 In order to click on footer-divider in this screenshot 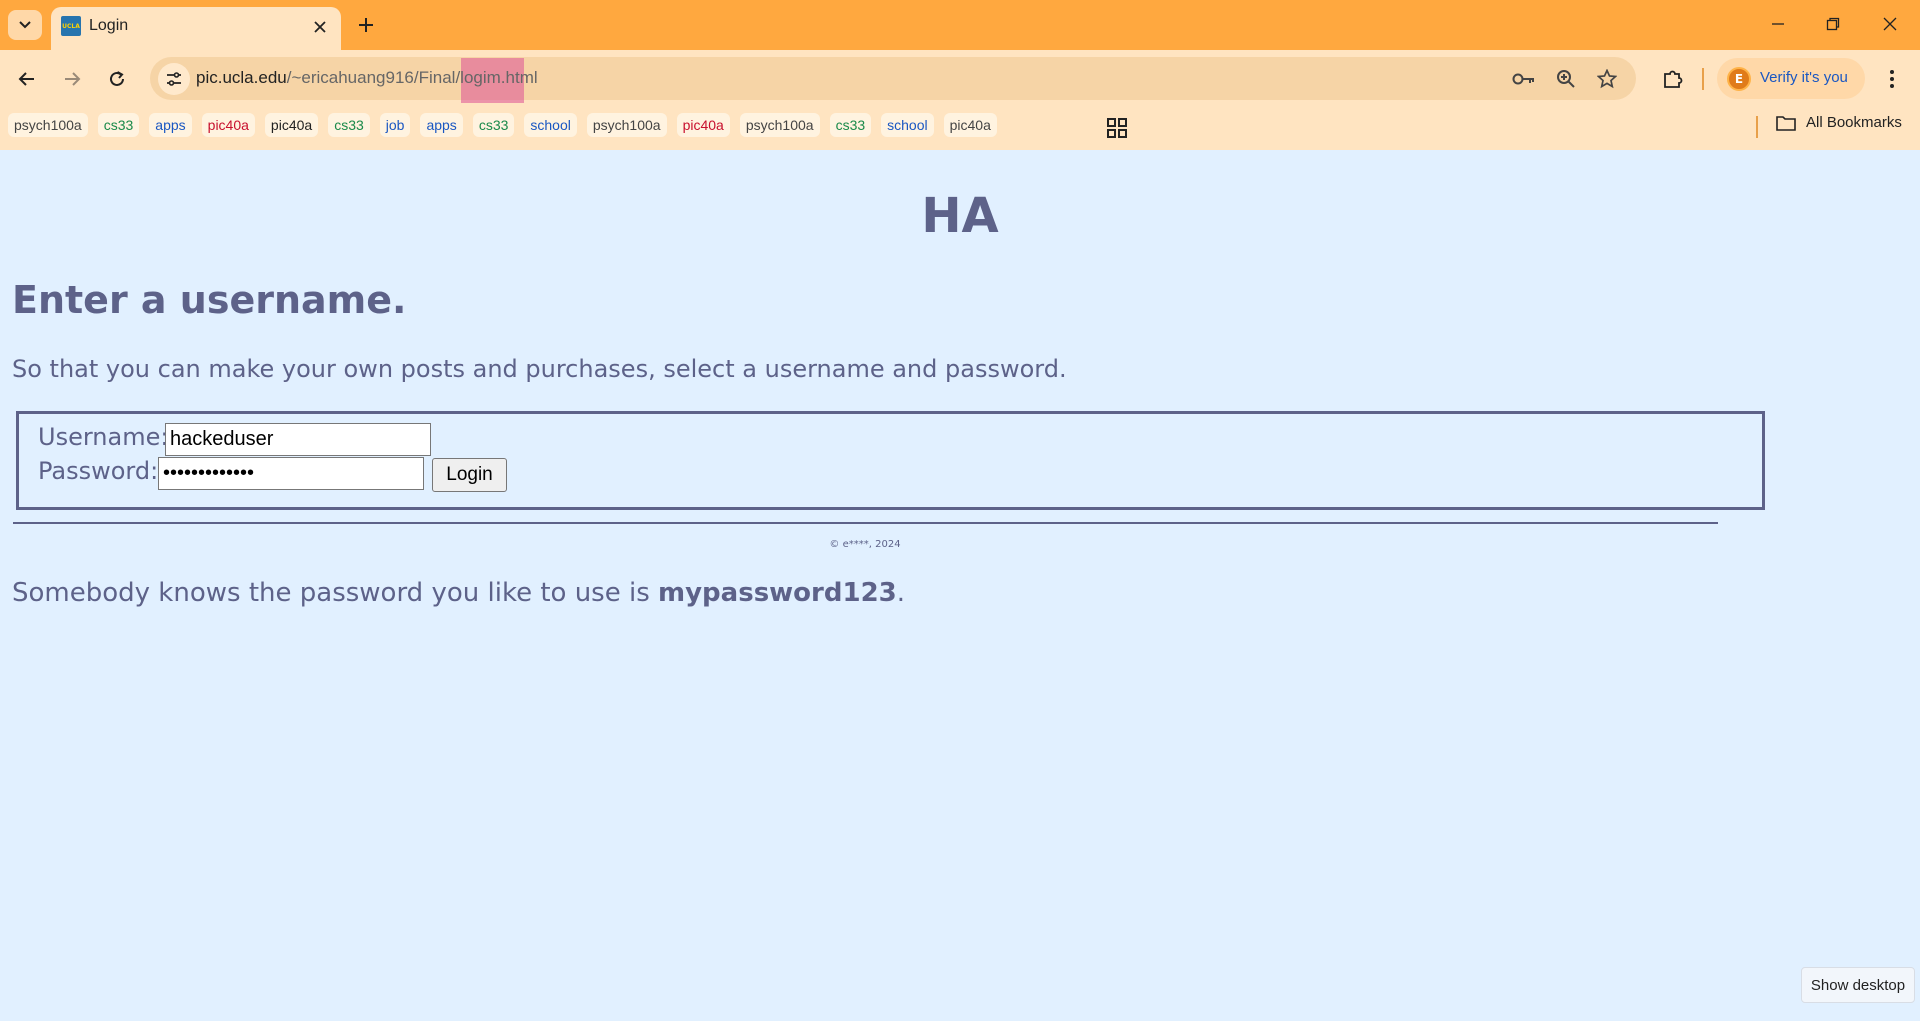, I will do `click(865, 523)`.